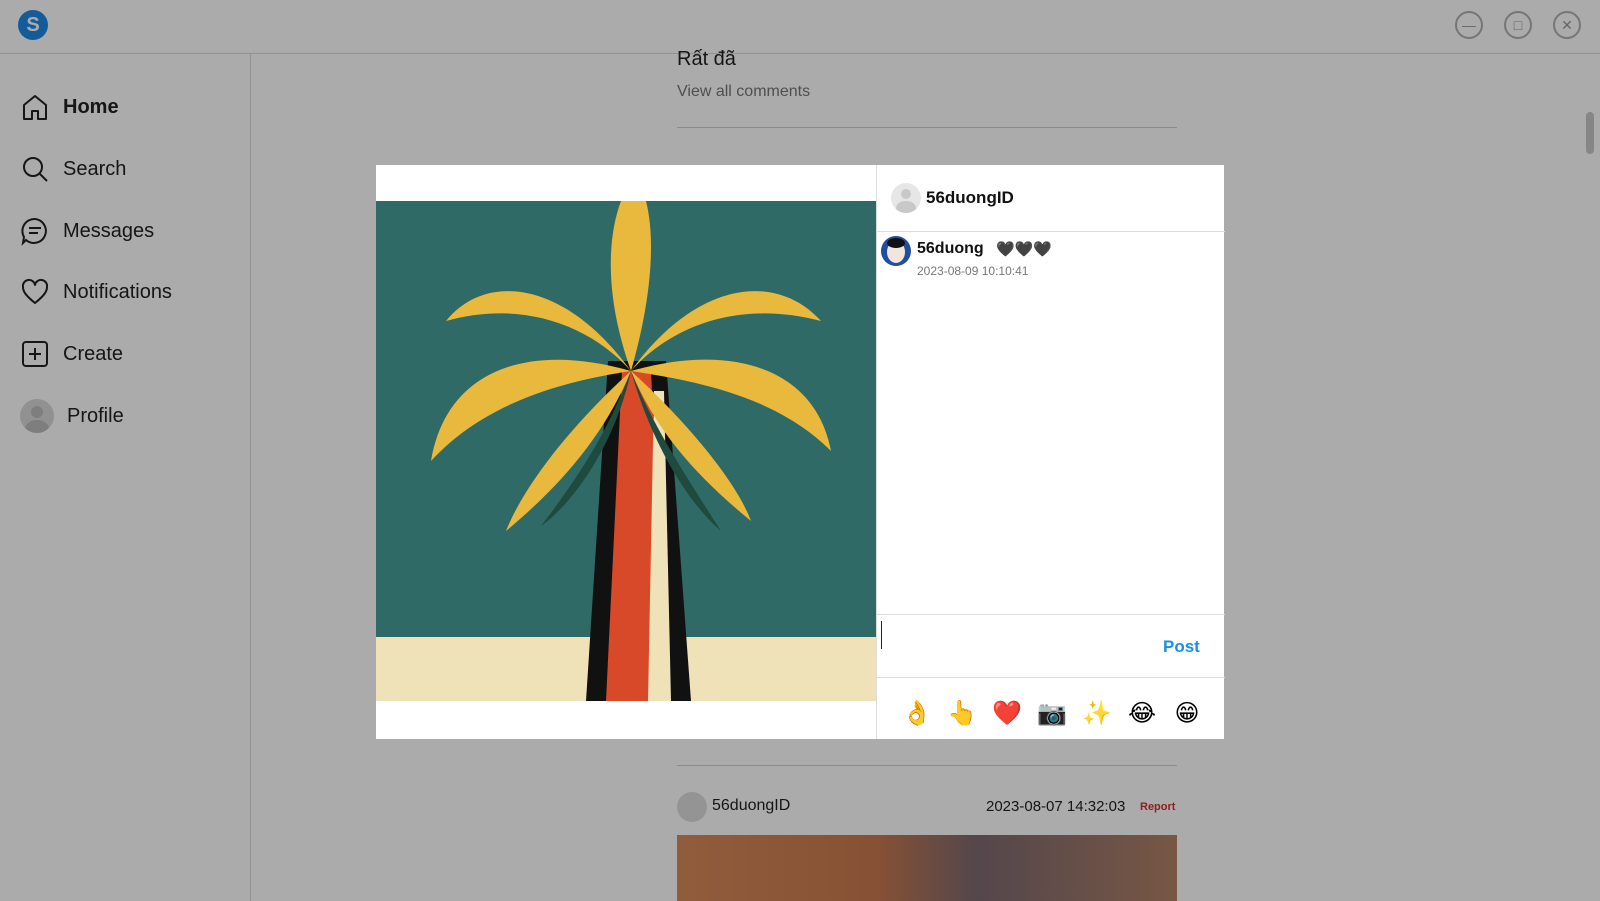 The height and width of the screenshot is (901, 1600). What do you see at coordinates (962, 713) in the screenshot?
I see `pointing-up-emoji: 👆` at bounding box center [962, 713].